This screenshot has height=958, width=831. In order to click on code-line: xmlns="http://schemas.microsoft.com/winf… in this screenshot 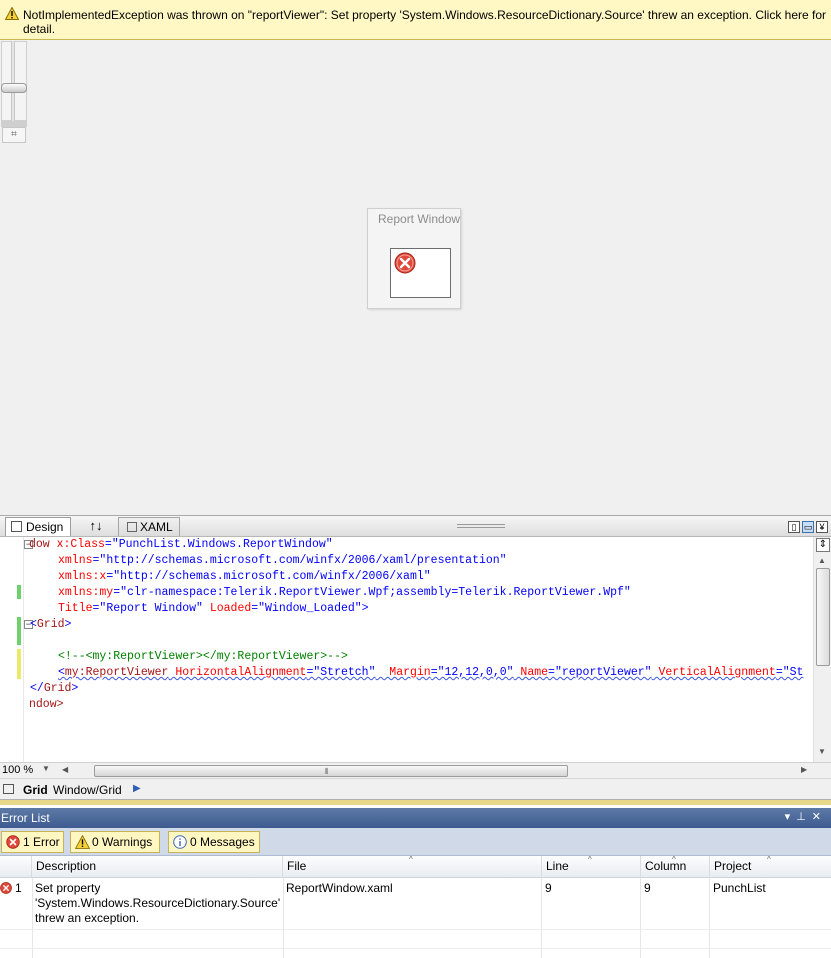, I will do `click(282, 561)`.